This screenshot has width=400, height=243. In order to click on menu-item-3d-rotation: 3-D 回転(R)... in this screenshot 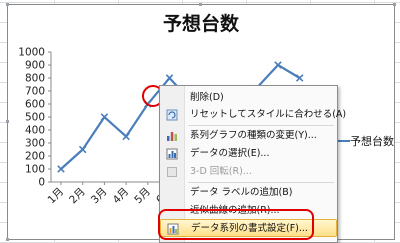, I will do `click(248, 172)`.